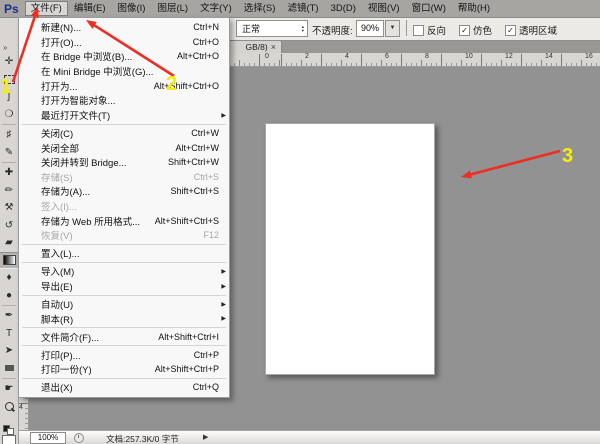 The width and height of the screenshot is (600, 444). I want to click on blur-tool: ♦, so click(9, 278).